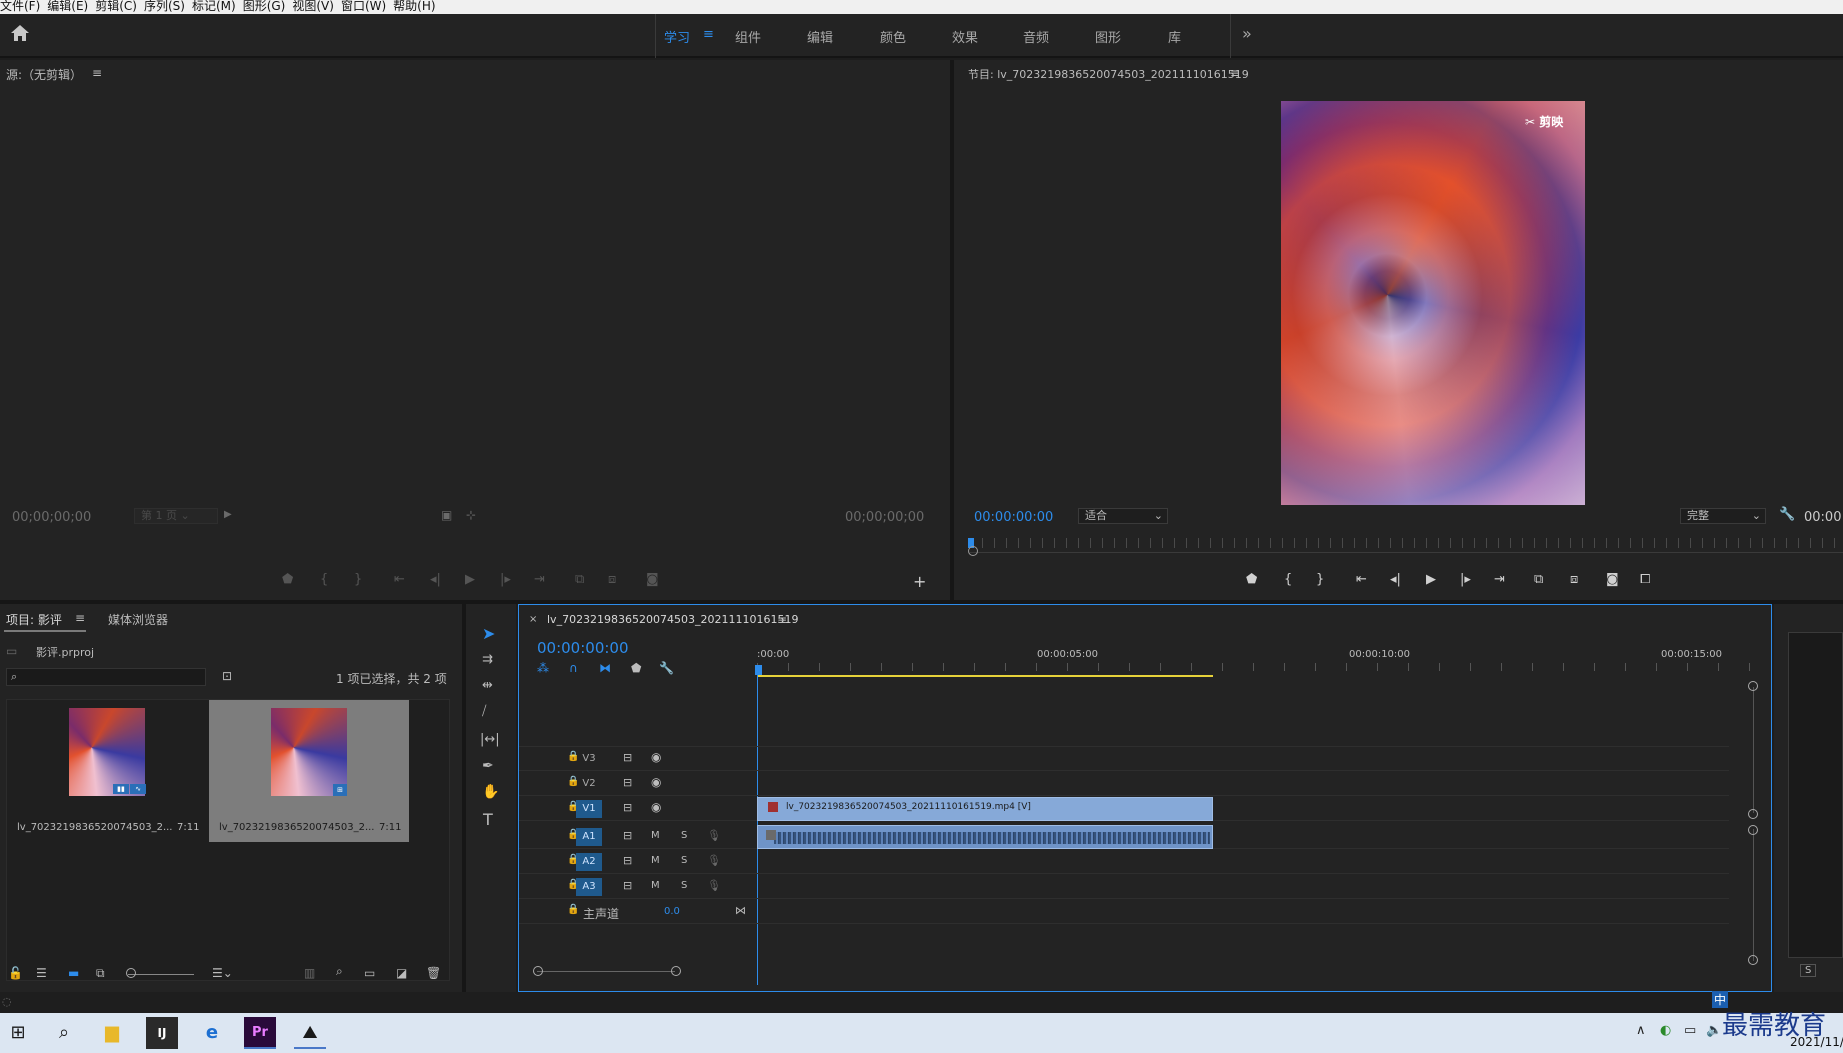 Image resolution: width=1843 pixels, height=1053 pixels. What do you see at coordinates (1174, 36) in the screenshot?
I see `workspace-tab-libraries: 库` at bounding box center [1174, 36].